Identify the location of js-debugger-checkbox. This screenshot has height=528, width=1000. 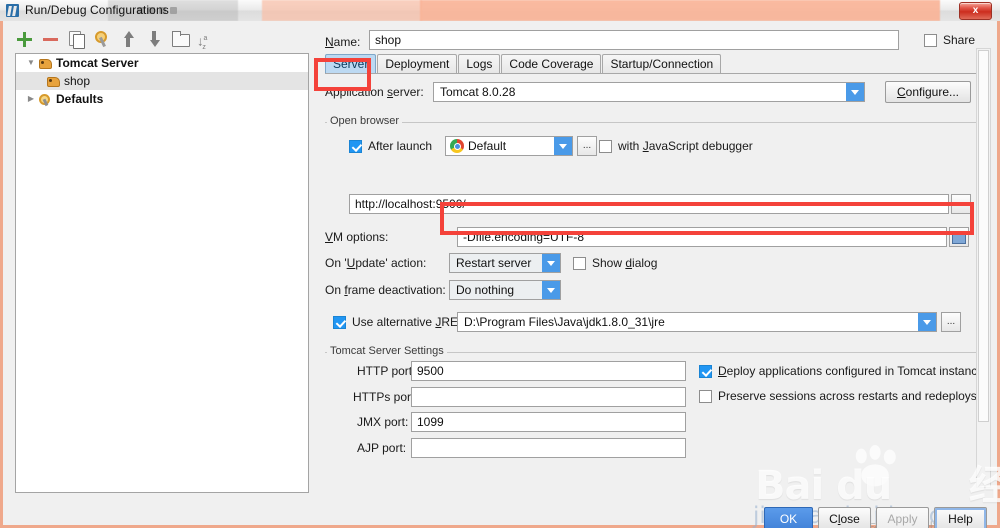
(605, 146).